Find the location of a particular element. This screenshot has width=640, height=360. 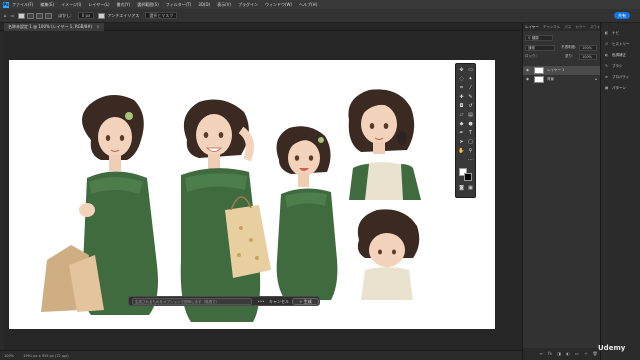

layer-filter-select: ⚲ 種類 is located at coordinates (539, 38).